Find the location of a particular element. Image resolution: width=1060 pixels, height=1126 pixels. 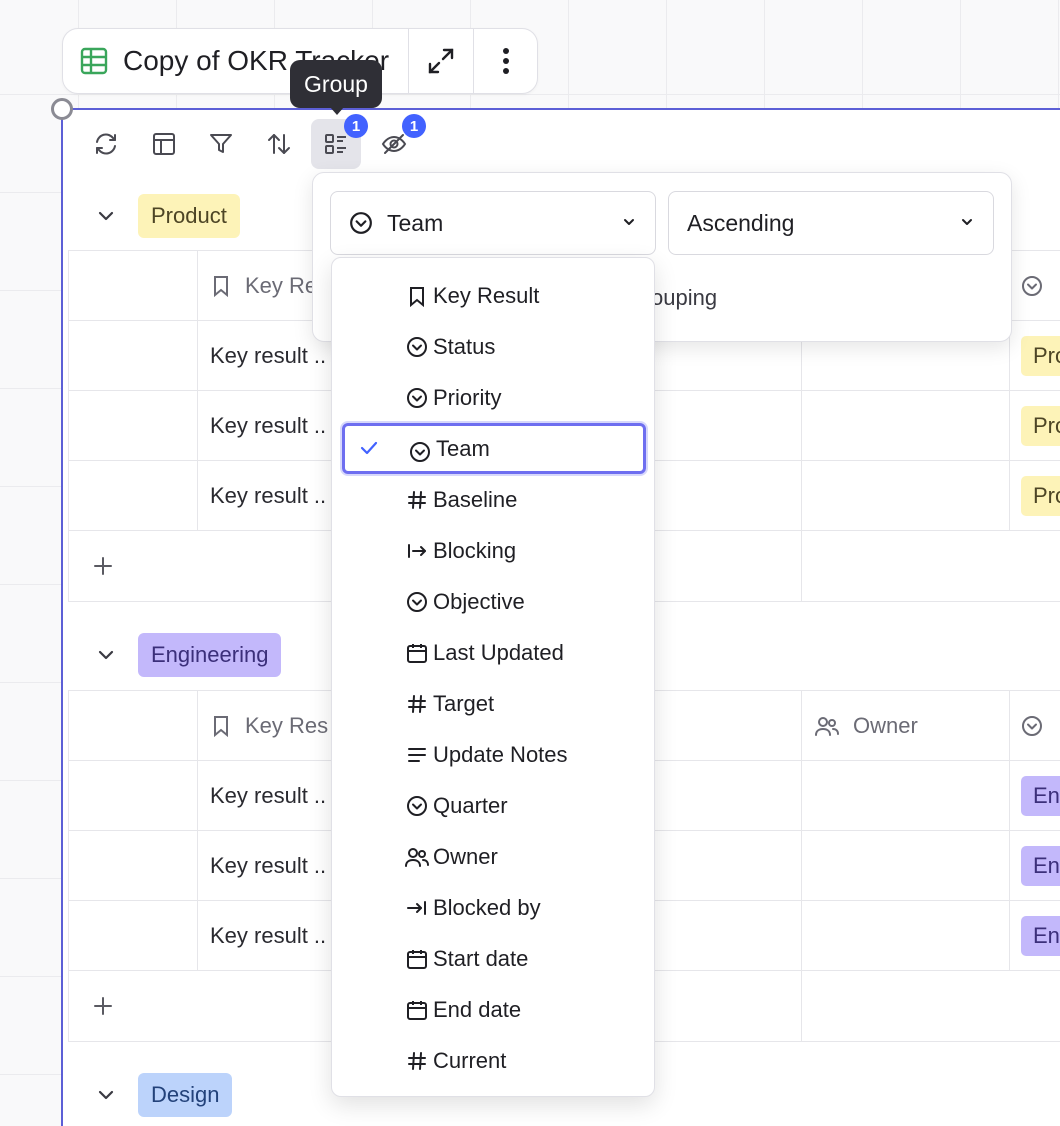

arrow-right-bar-icon is located at coordinates (417, 551).